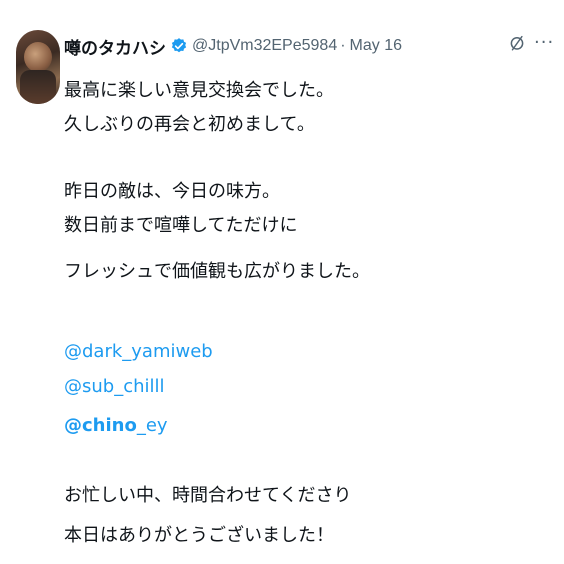  What do you see at coordinates (115, 46) in the screenshot?
I see `display-name: 噂のタカハシ` at bounding box center [115, 46].